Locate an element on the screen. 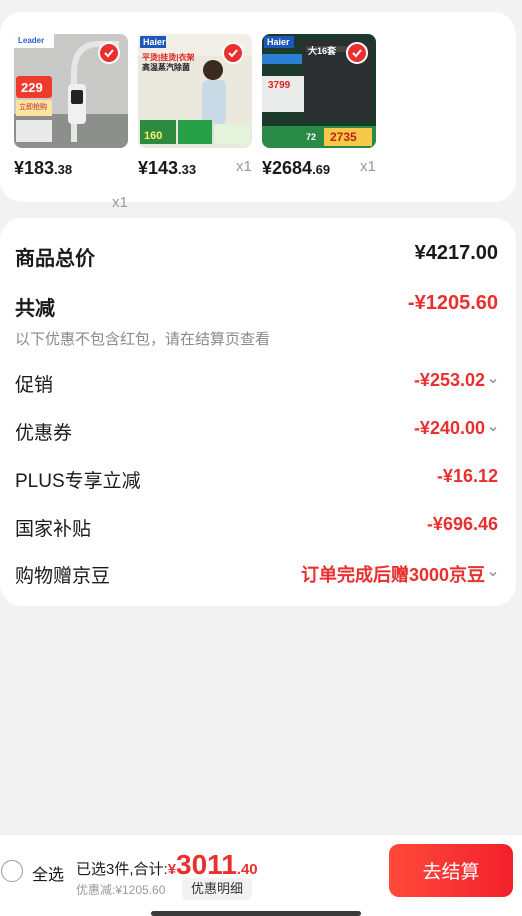  discount-note: 以下优惠不包含红包，请在结算页查看 is located at coordinates (143, 339).